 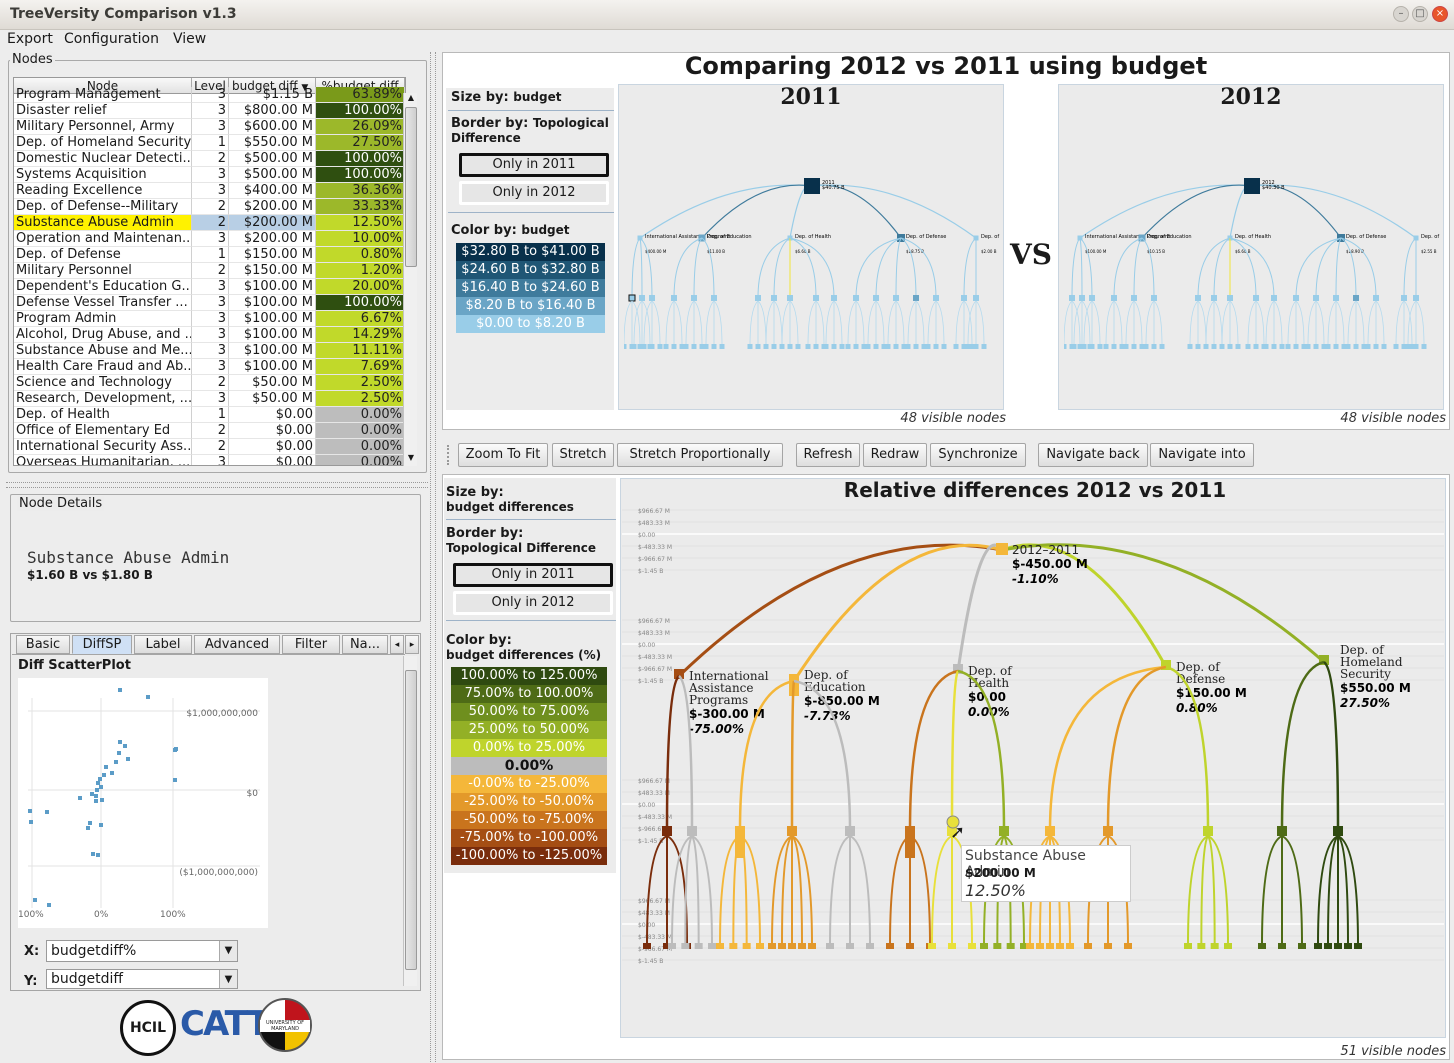 I want to click on tab-scroll-left-icon: ◂, so click(x=397, y=644).